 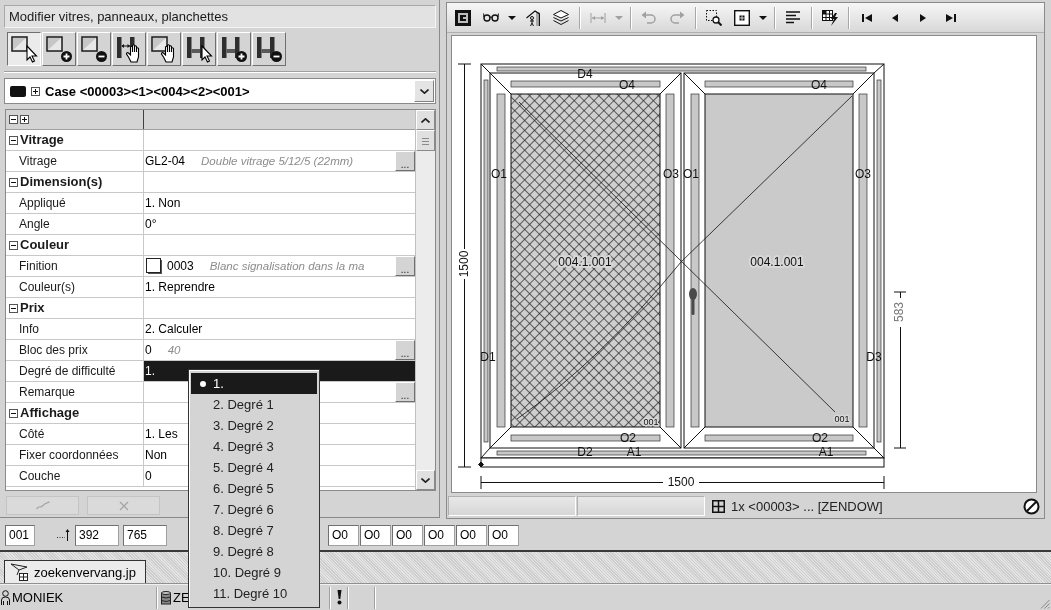 I want to click on property-value: 1. Reprendre, so click(x=180, y=287).